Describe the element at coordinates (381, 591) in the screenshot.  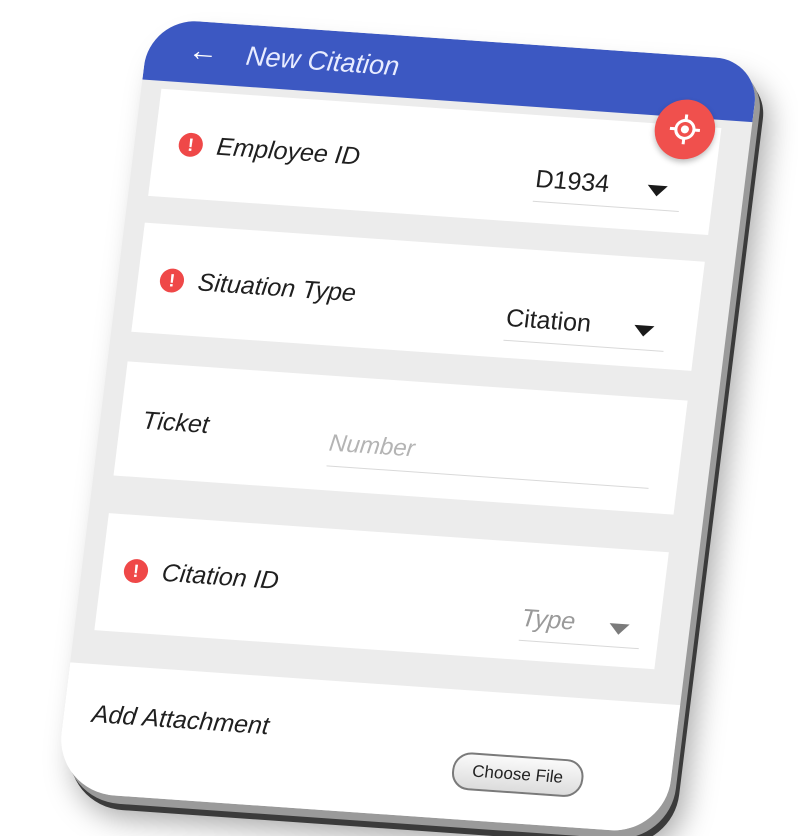
I see `citation-id-card: ! Citation ID Type` at that location.